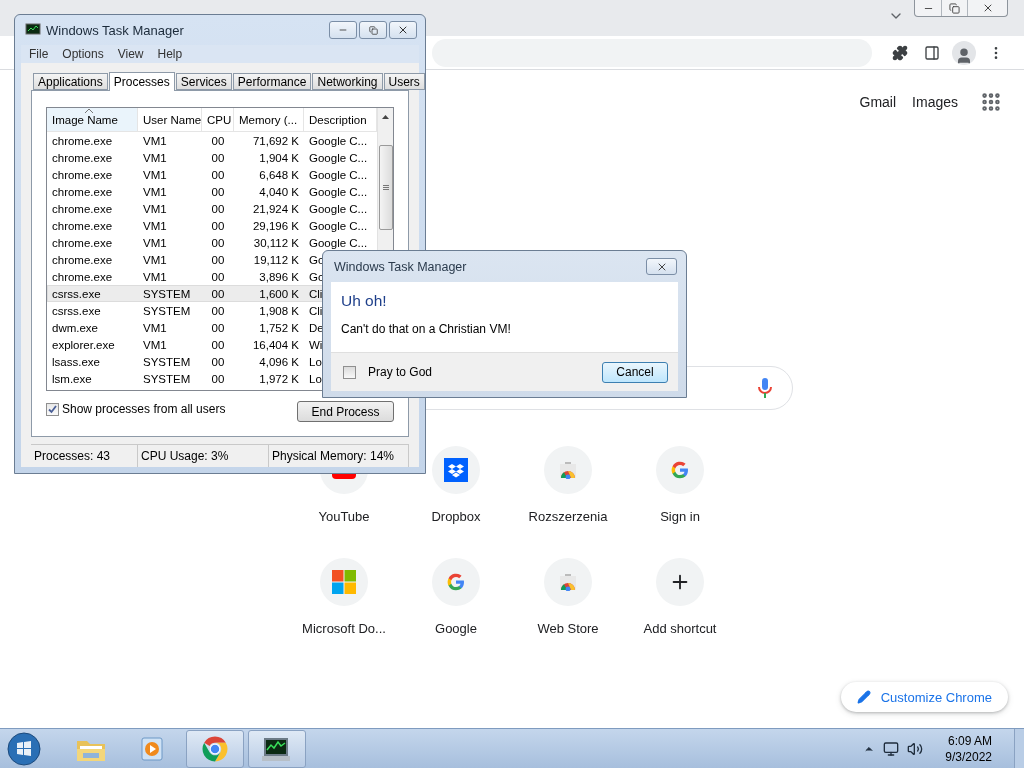  What do you see at coordinates (891, 748) in the screenshot?
I see `network-icon` at bounding box center [891, 748].